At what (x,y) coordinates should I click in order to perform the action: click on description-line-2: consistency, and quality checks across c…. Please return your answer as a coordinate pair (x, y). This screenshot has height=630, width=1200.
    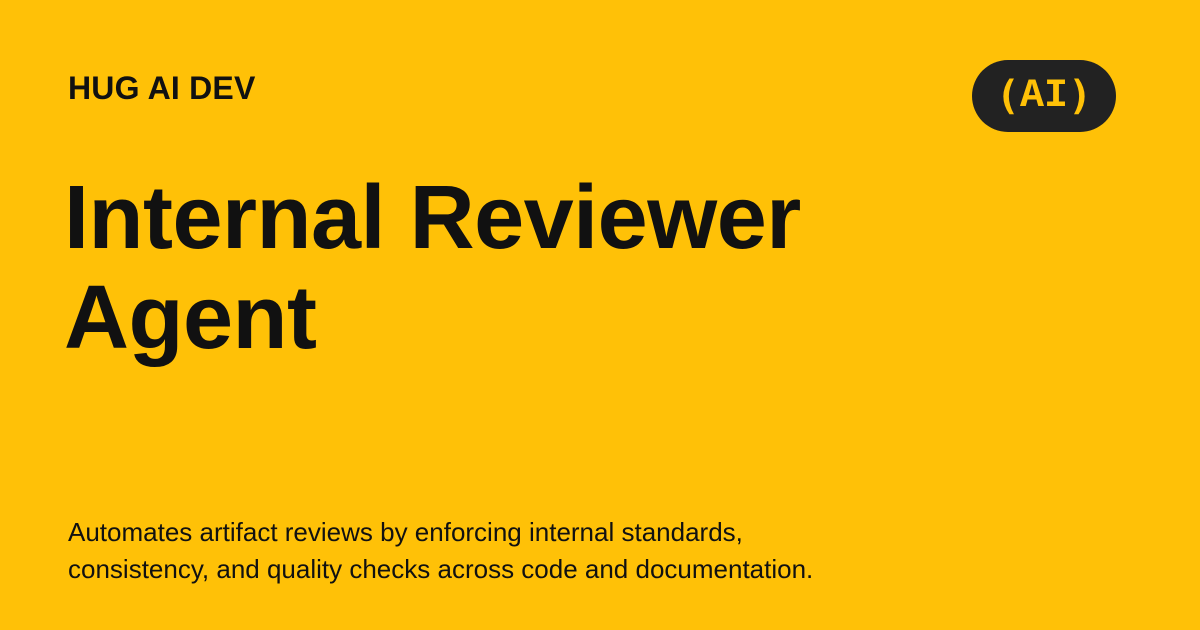
    Looking at the image, I should click on (441, 569).